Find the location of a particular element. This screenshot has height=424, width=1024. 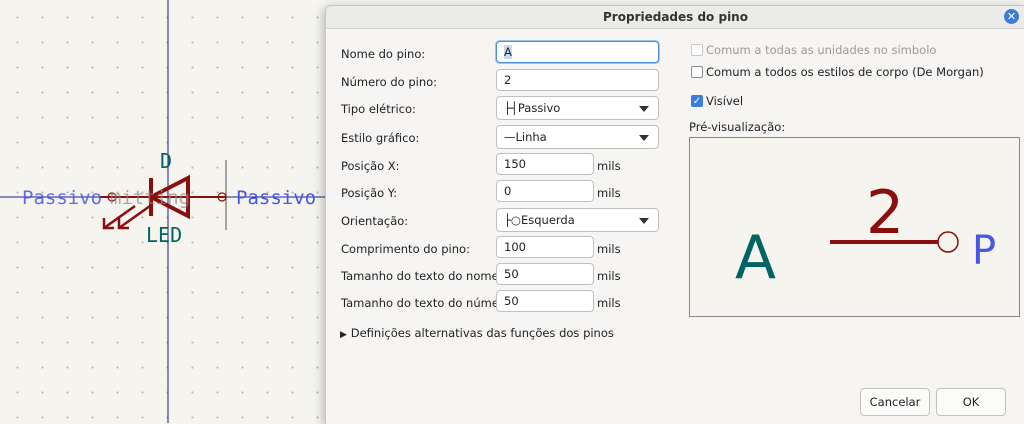

pos-y-unit: mils is located at coordinates (609, 193).